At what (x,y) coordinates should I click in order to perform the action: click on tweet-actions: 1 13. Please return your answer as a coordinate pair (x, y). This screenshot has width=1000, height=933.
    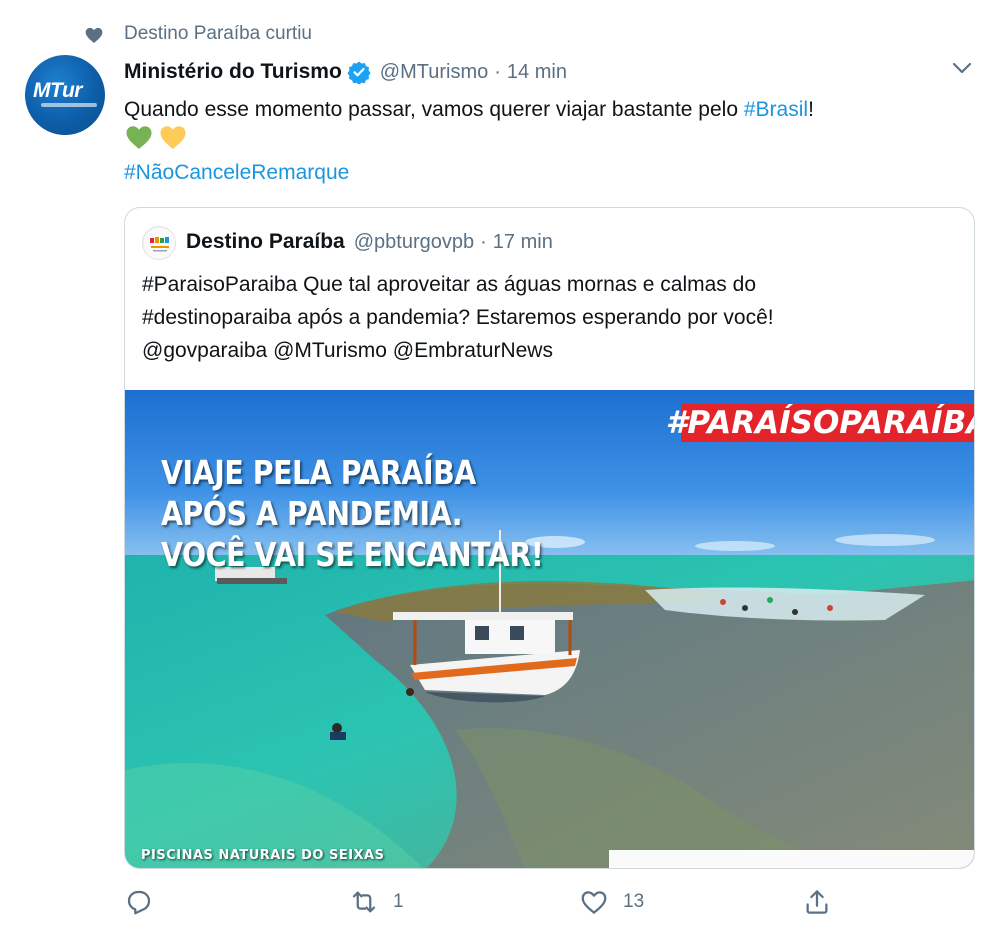
    Looking at the image, I should click on (484, 902).